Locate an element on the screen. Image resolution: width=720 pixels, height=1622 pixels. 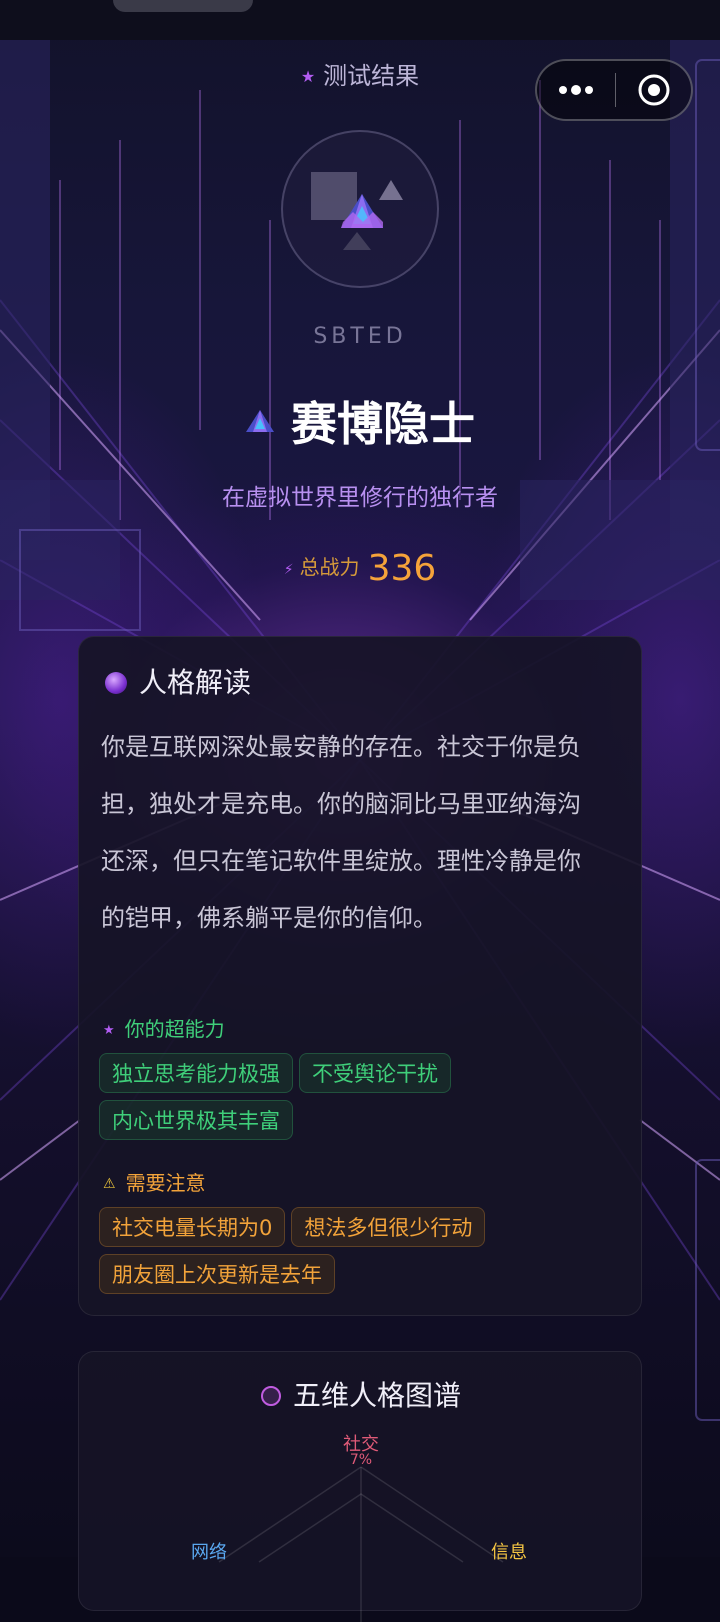
page-title-text: 测试结果 is located at coordinates (371, 76).